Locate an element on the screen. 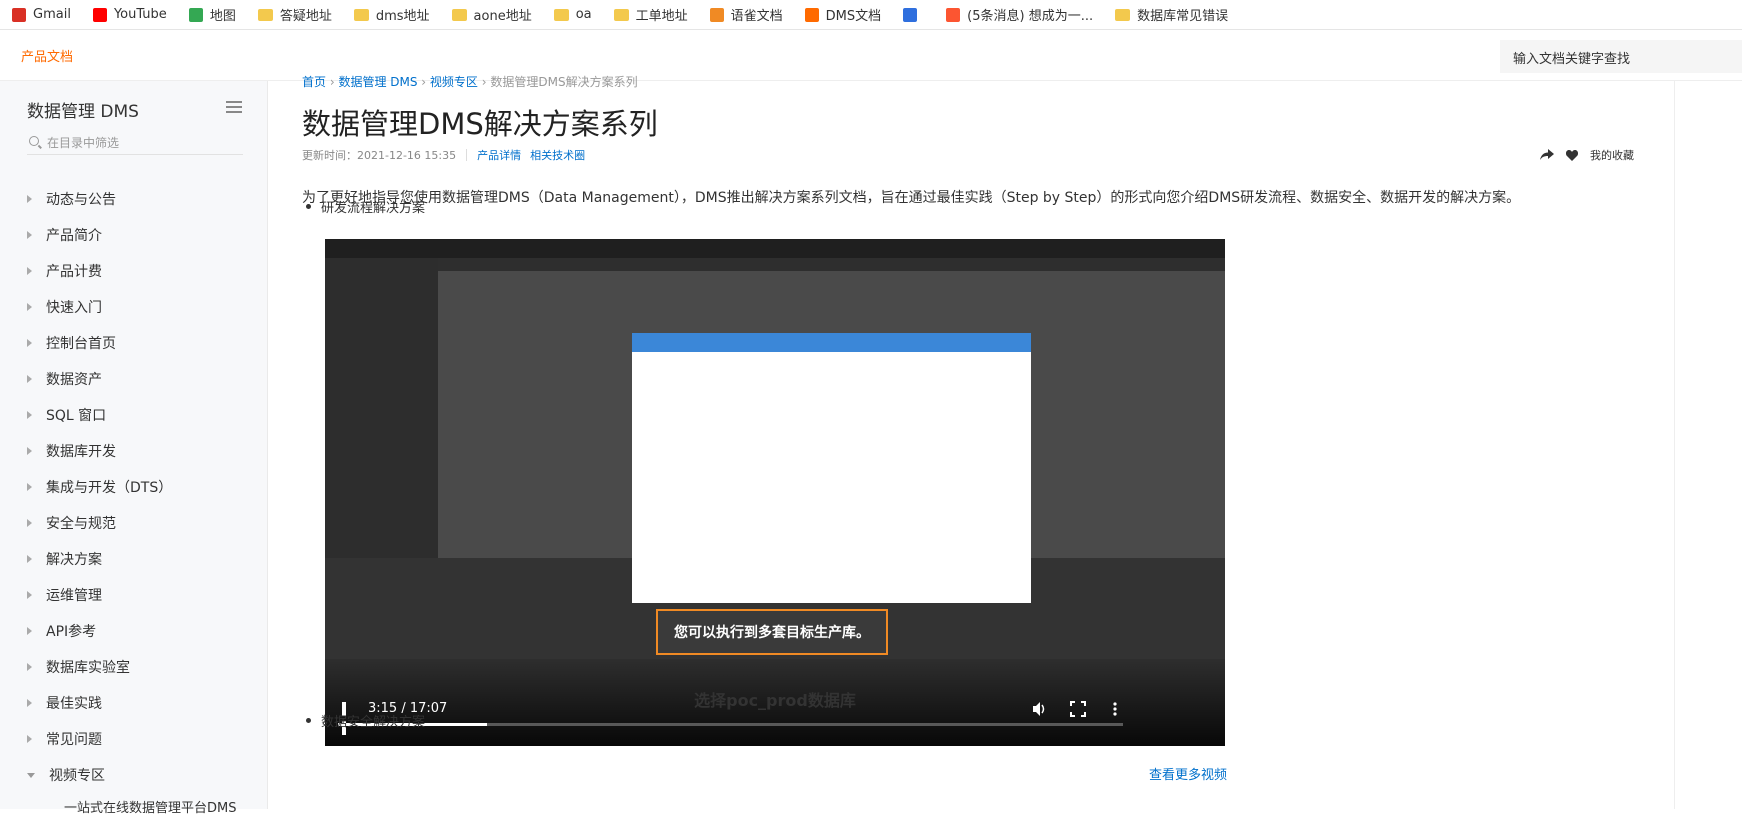 This screenshot has height=816, width=1742. bookmark-3: 答疑地址 is located at coordinates (294, 14).